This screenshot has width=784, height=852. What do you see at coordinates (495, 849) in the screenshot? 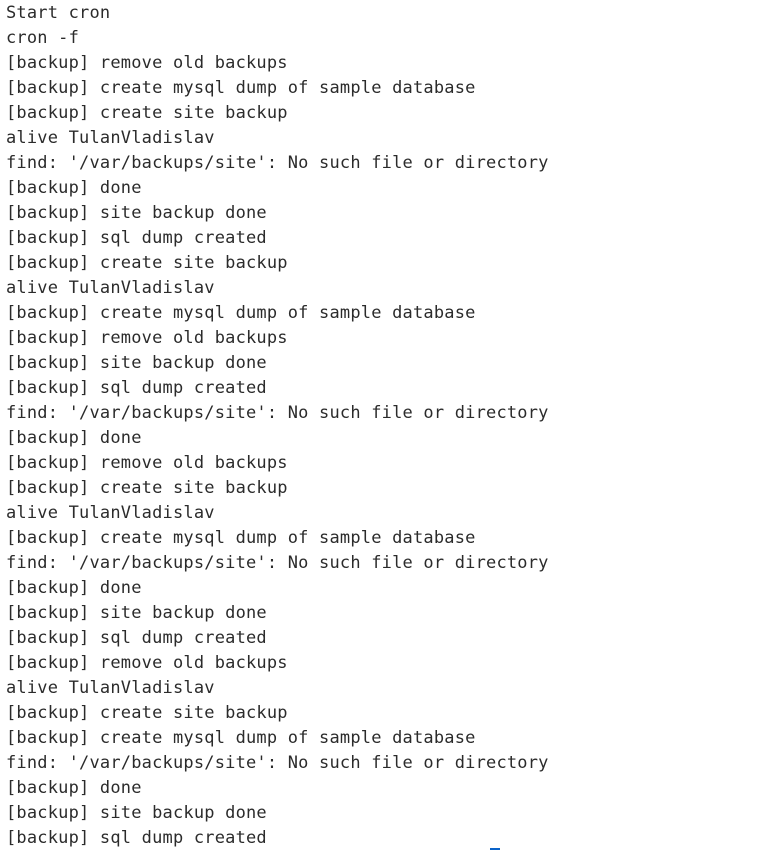
I see `text-cursor` at bounding box center [495, 849].